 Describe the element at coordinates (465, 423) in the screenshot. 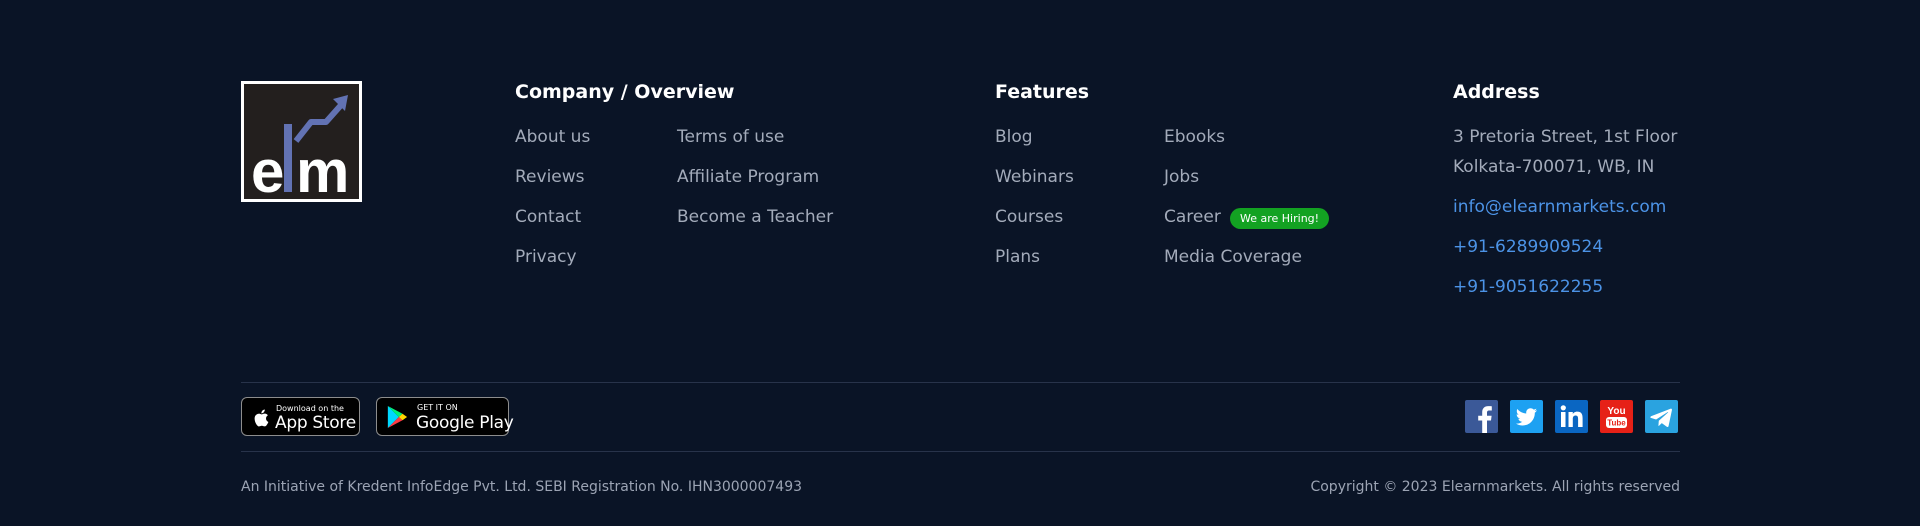

I see `google-play-big-text: Google Play` at that location.